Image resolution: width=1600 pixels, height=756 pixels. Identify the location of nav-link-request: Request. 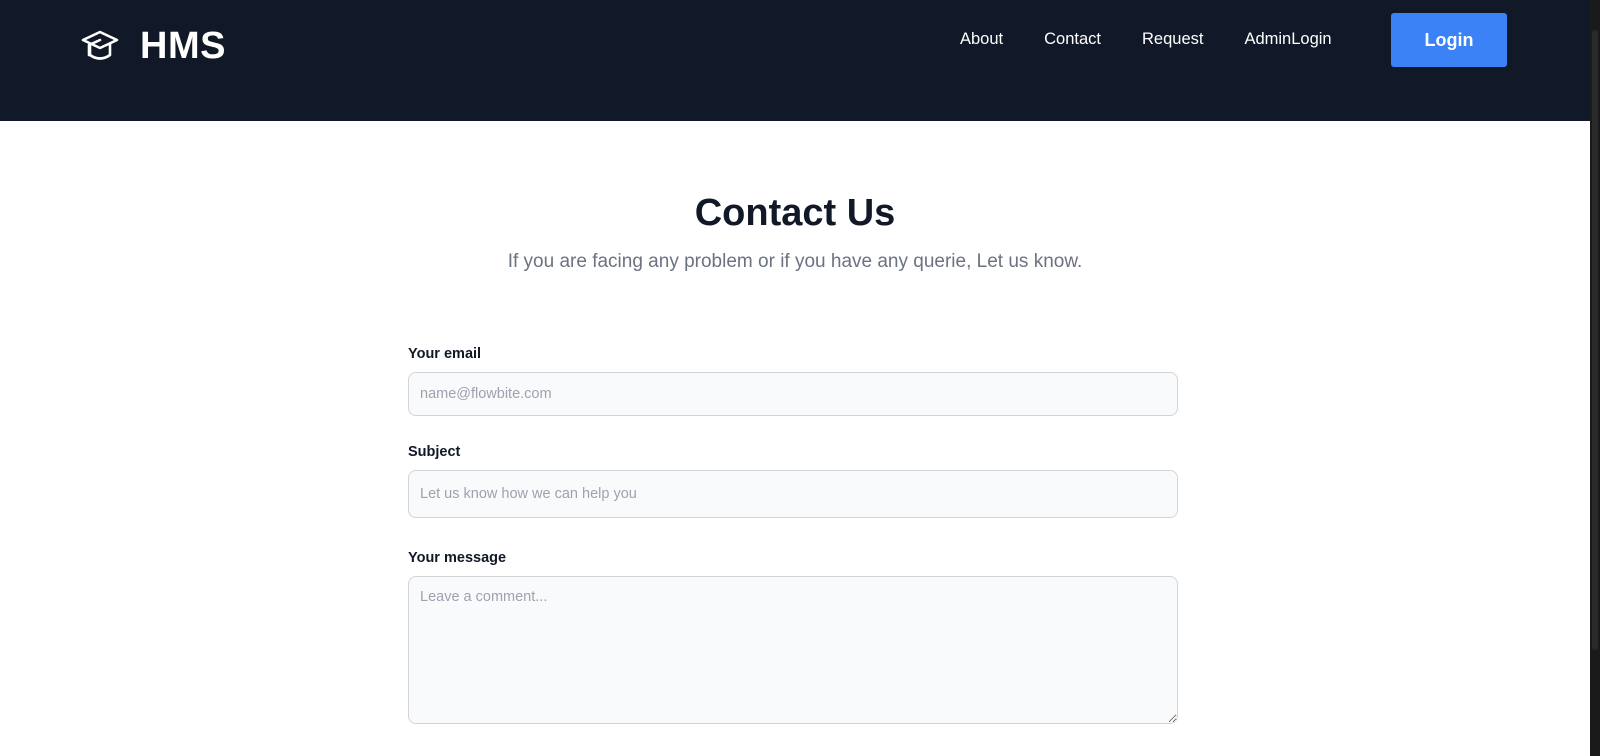
(1172, 39).